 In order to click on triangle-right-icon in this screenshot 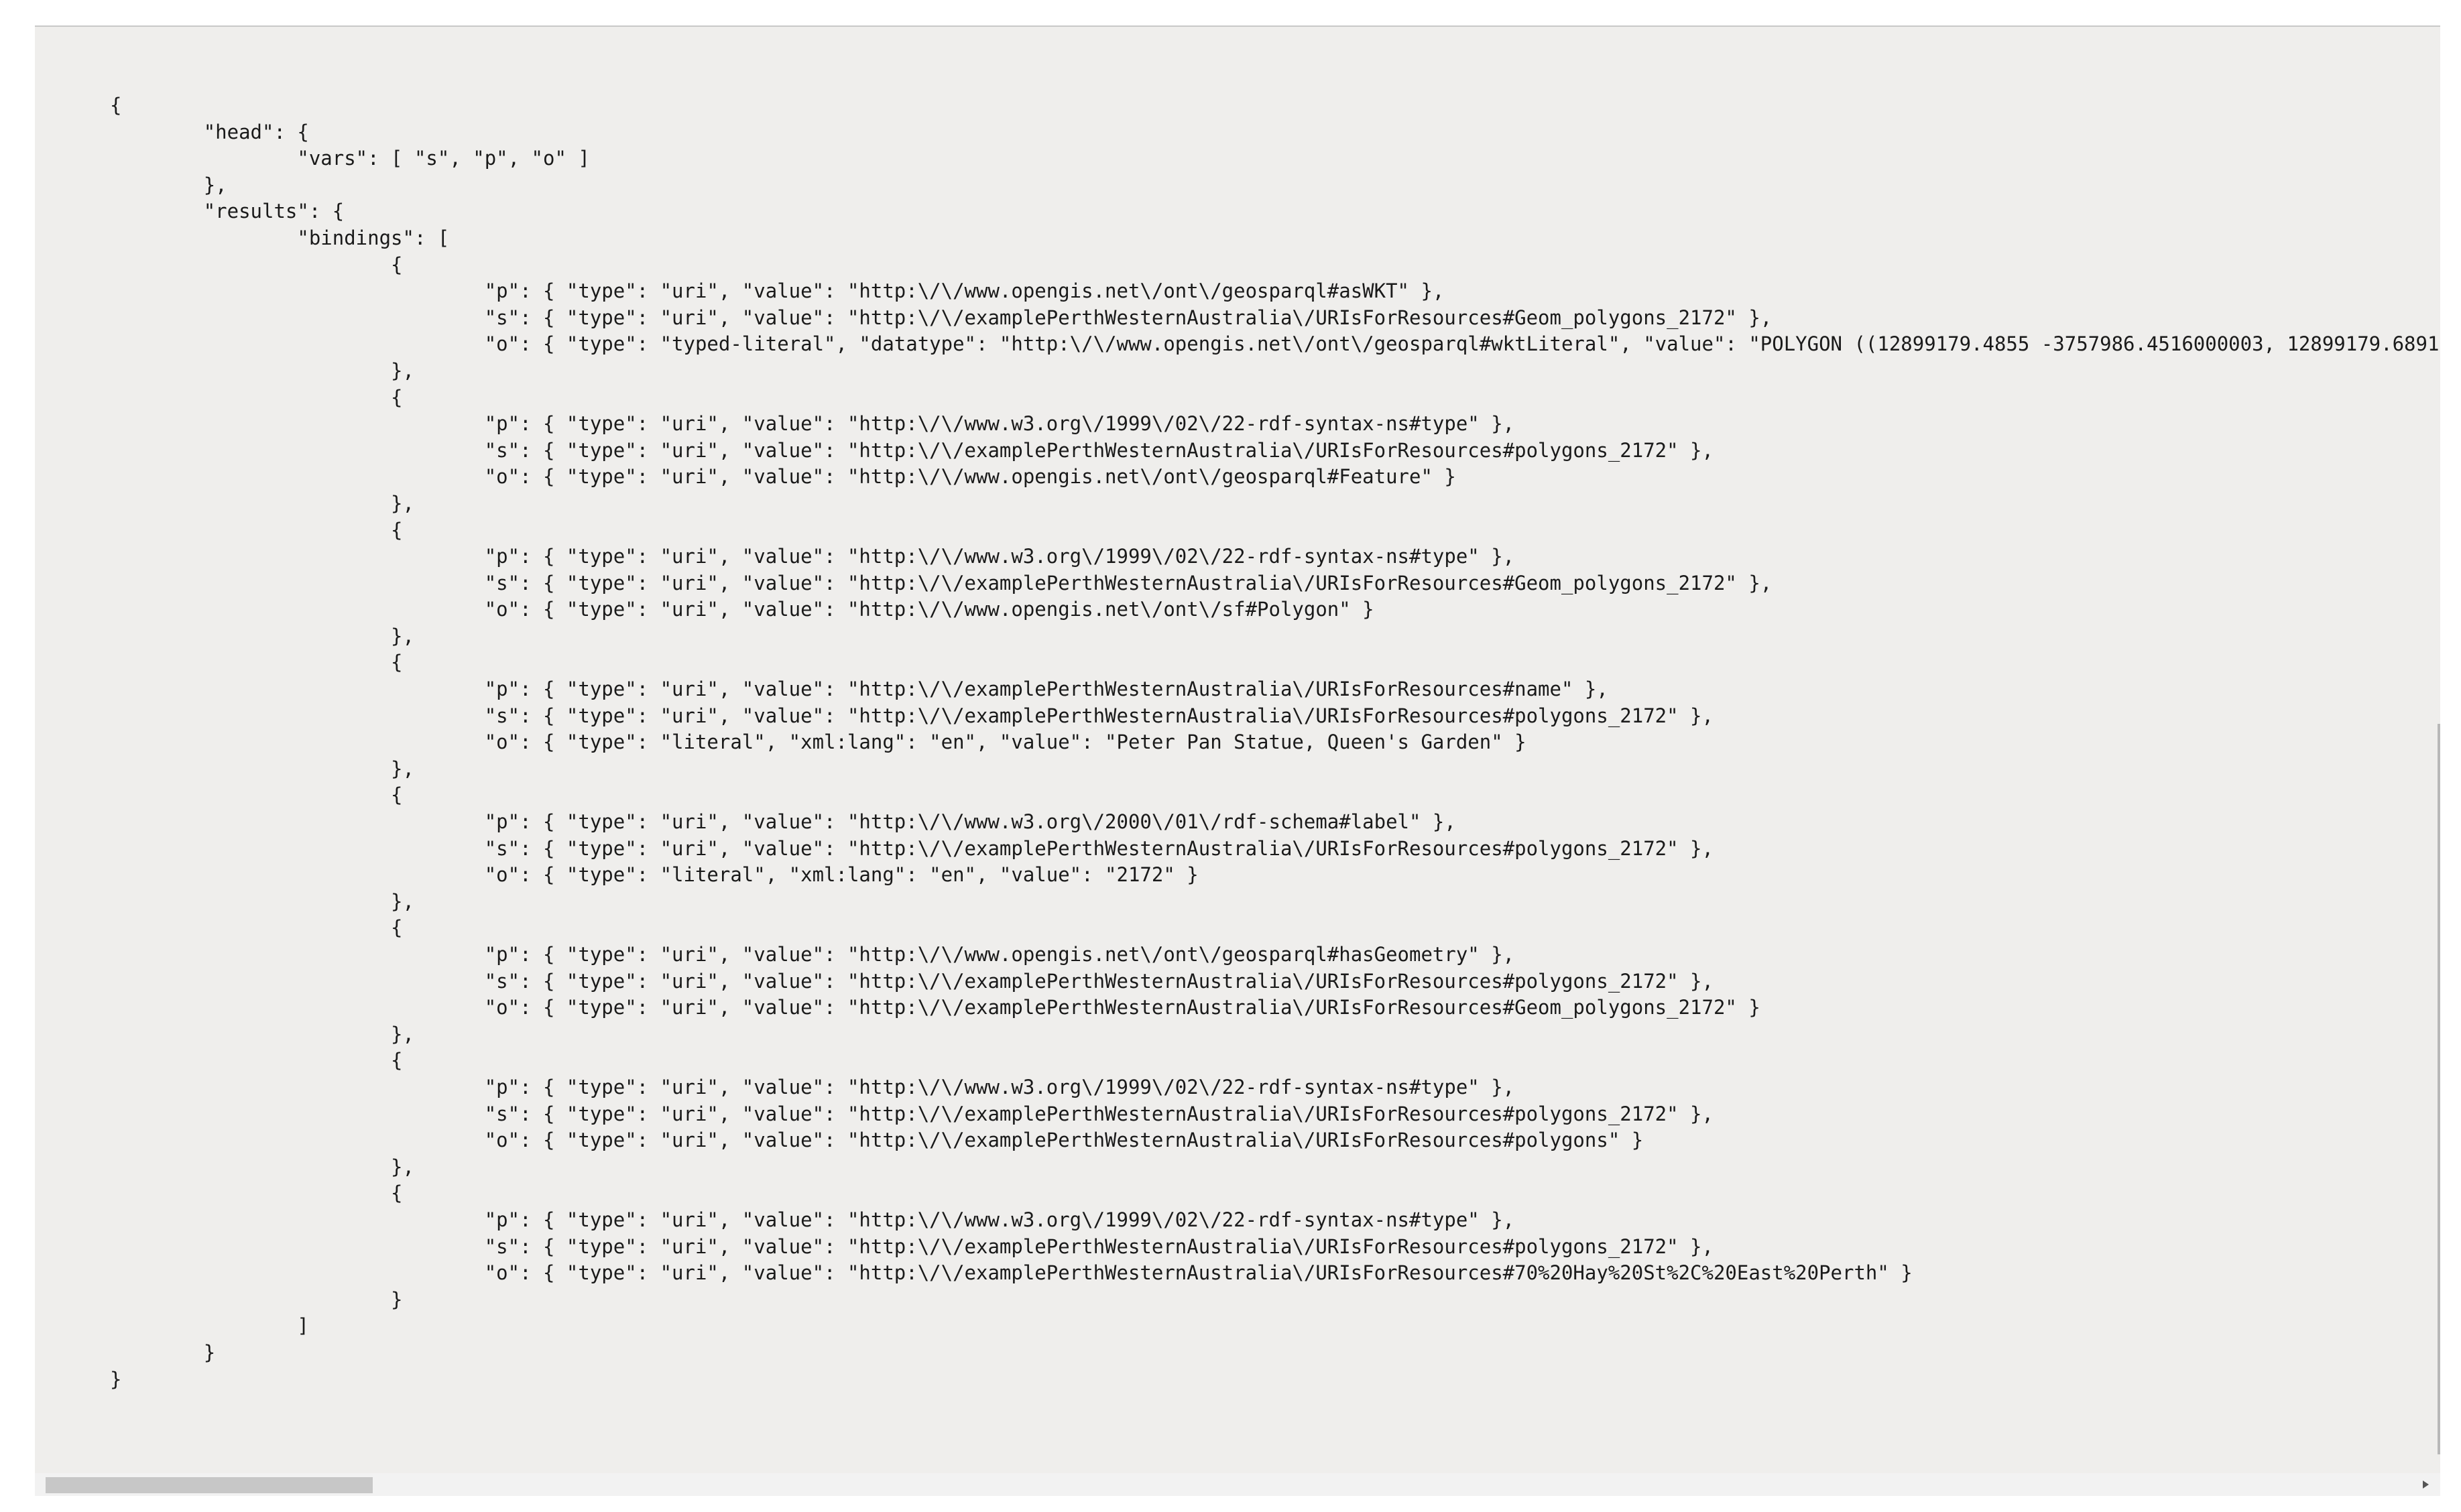, I will do `click(2426, 1484)`.